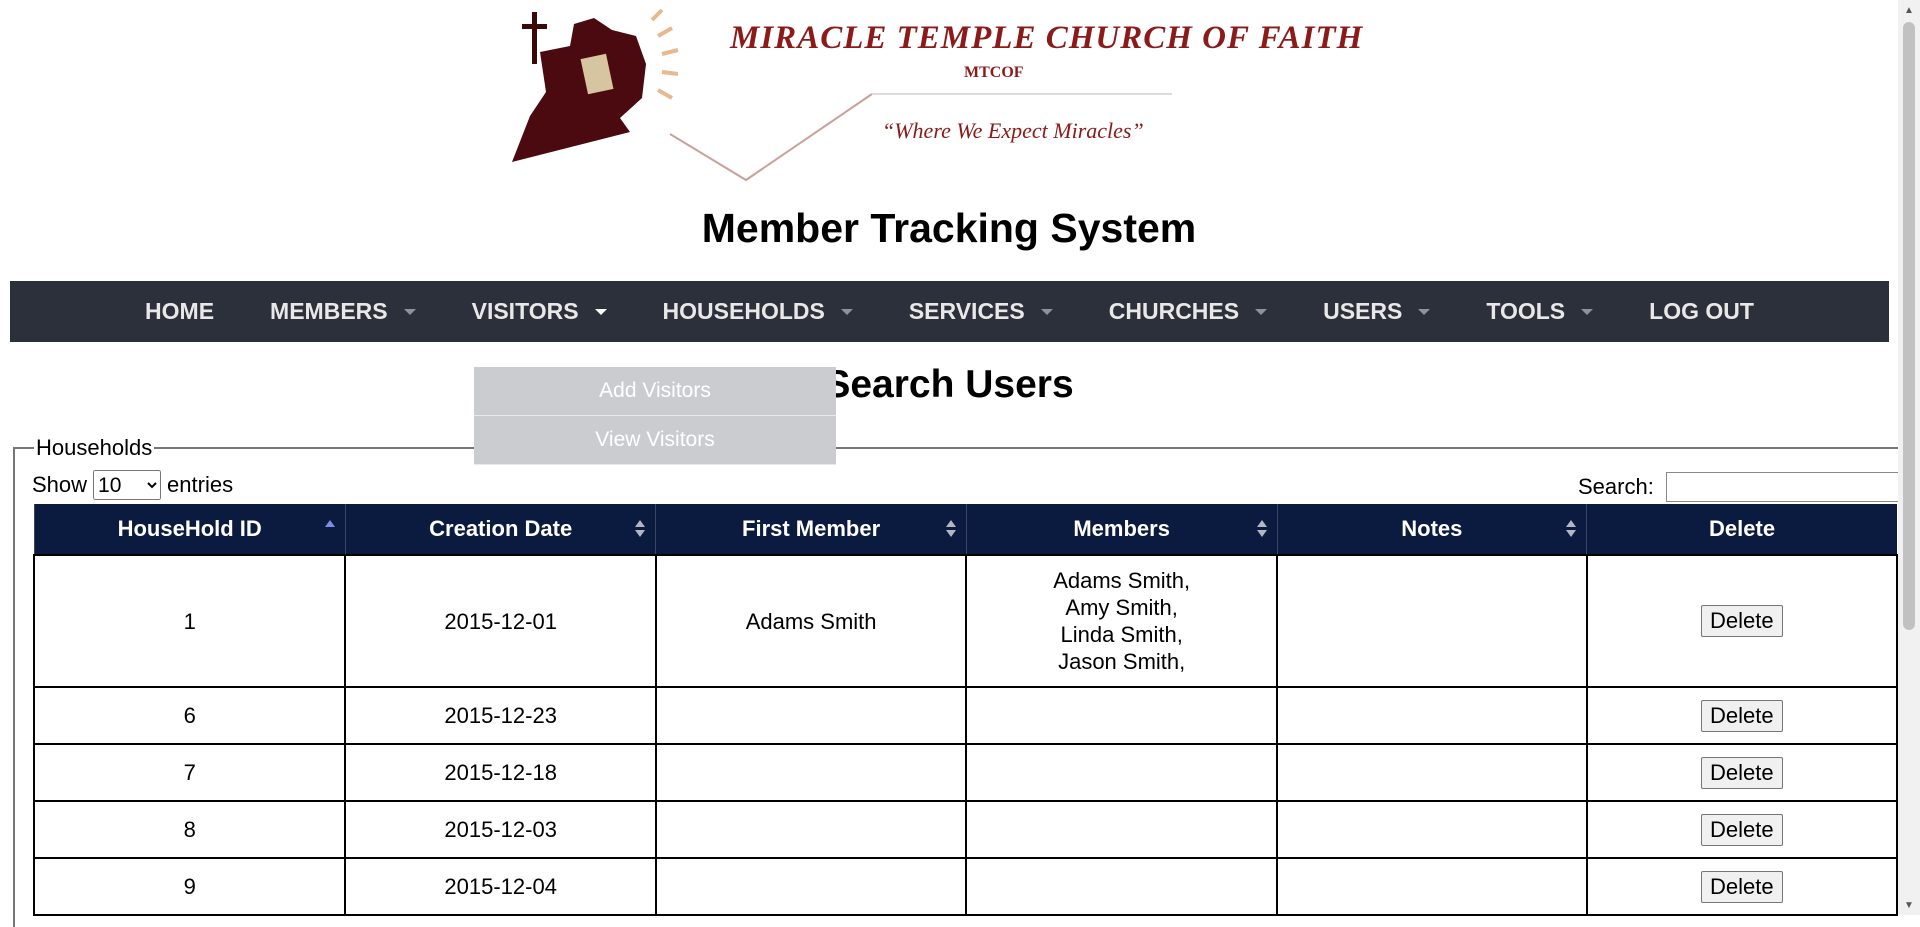 The image size is (1920, 927). What do you see at coordinates (1047, 38) in the screenshot?
I see `church-name: MIRACLE TEMPLE CHURCH OF FAITH` at bounding box center [1047, 38].